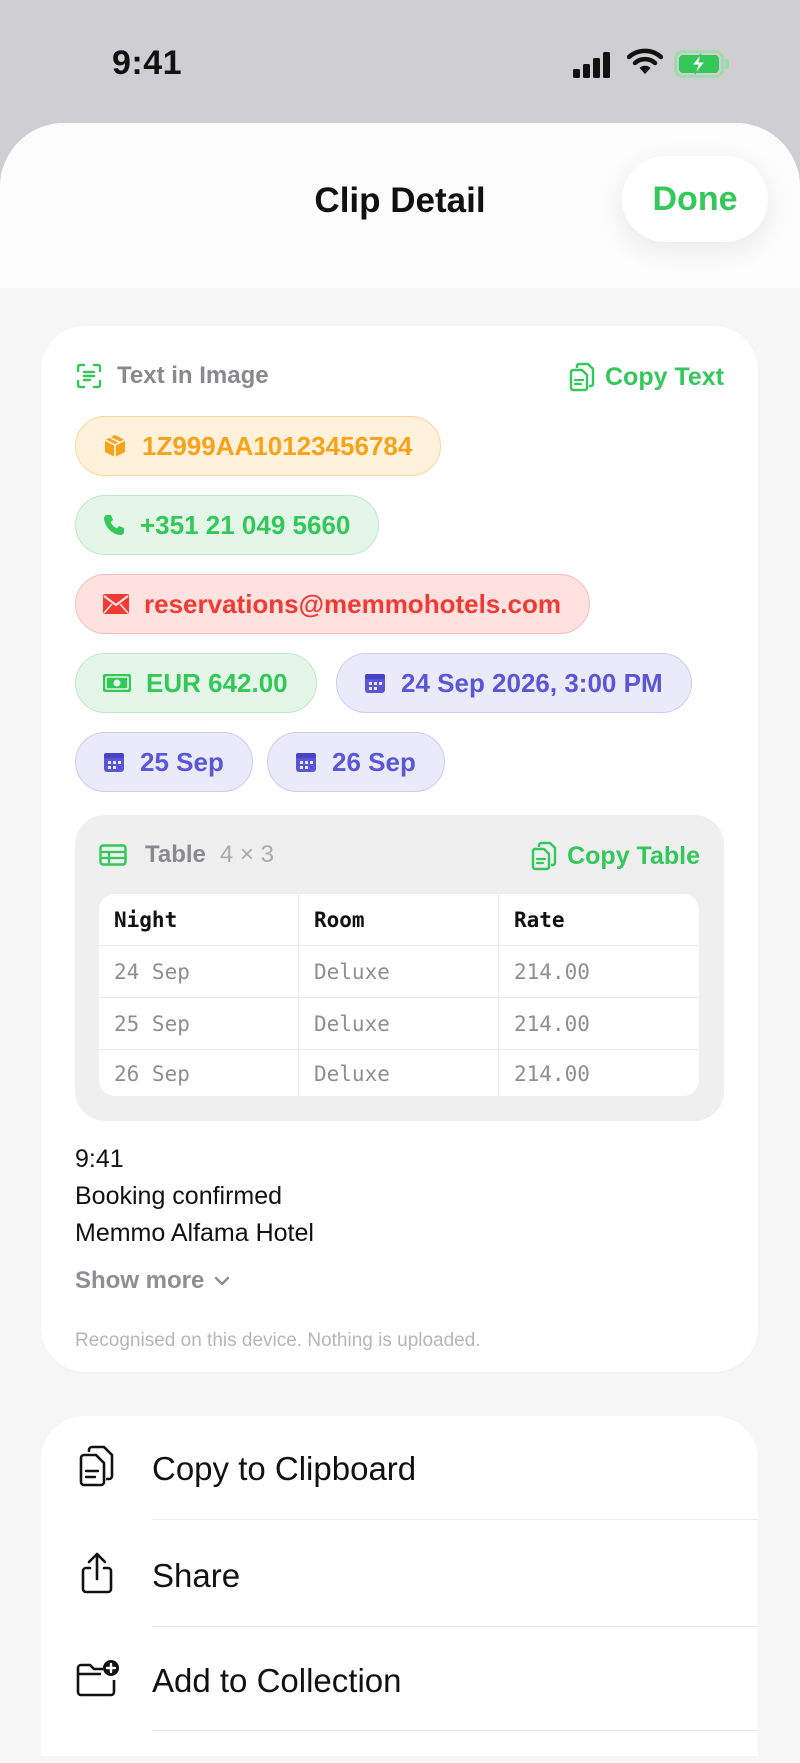 This screenshot has width=800, height=1763. I want to click on wifi-icon, so click(645, 61).